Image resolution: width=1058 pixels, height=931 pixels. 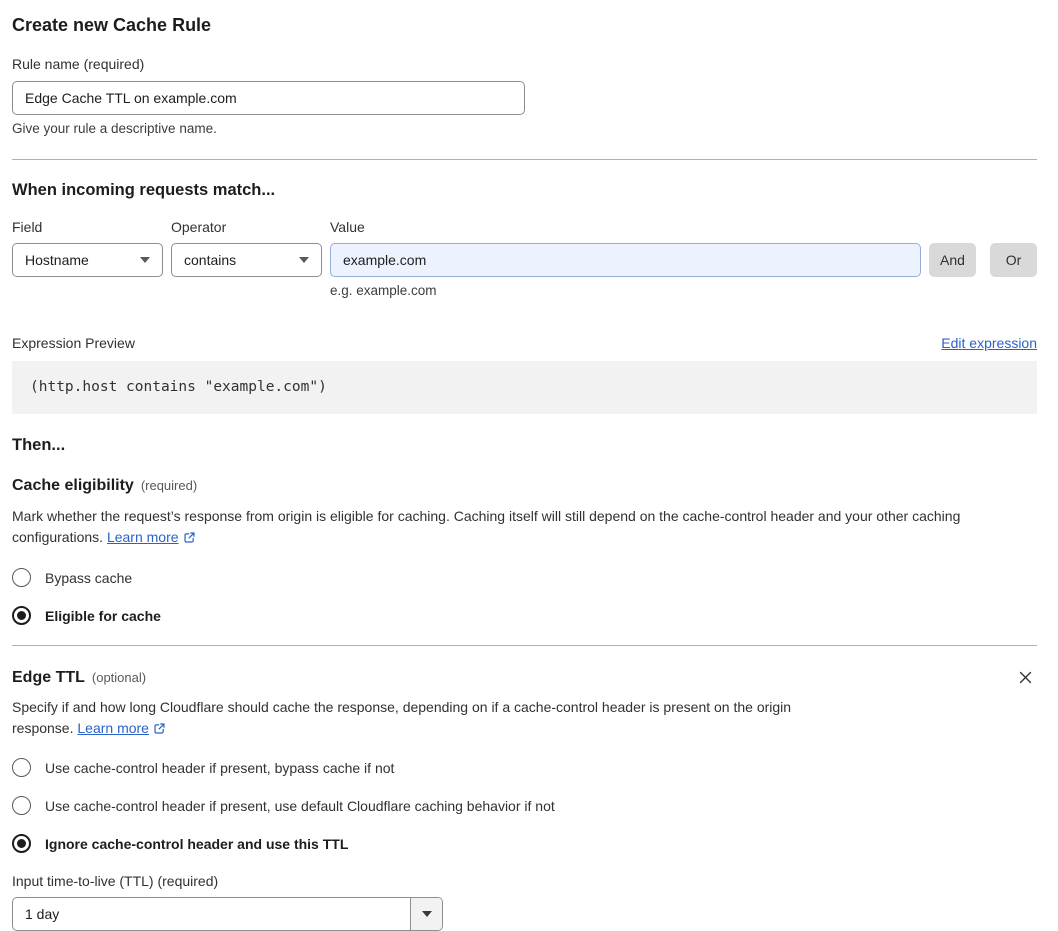 What do you see at coordinates (983, 260) in the screenshot?
I see `connector-buttons: And Or` at bounding box center [983, 260].